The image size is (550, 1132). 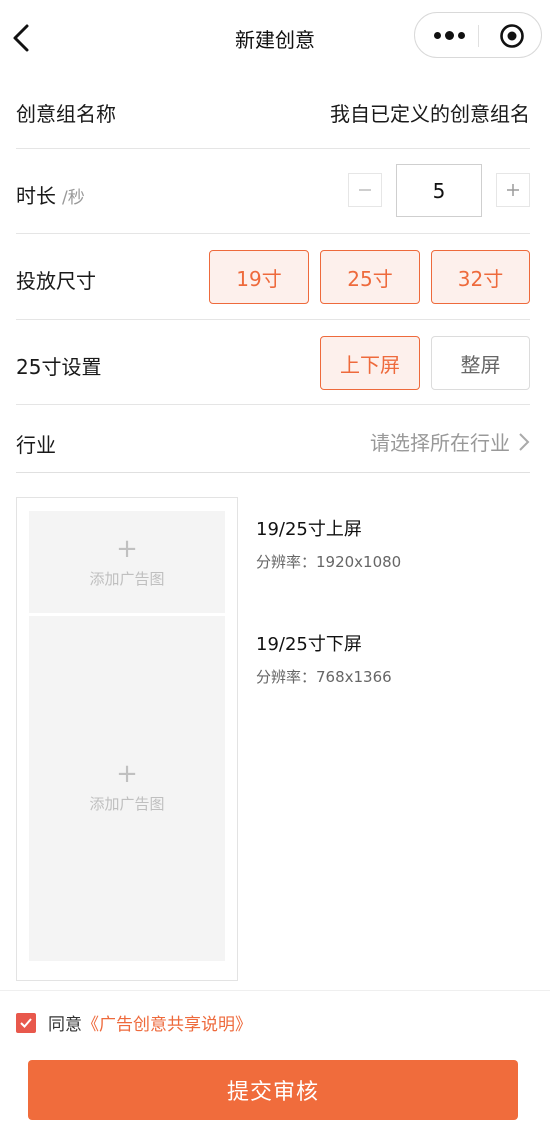 I want to click on check-icon, so click(x=26, y=1022).